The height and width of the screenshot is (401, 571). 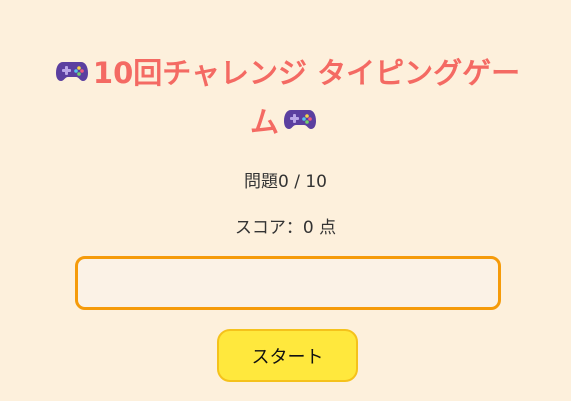 What do you see at coordinates (285, 182) in the screenshot?
I see `question-counter: 問題0 / 10` at bounding box center [285, 182].